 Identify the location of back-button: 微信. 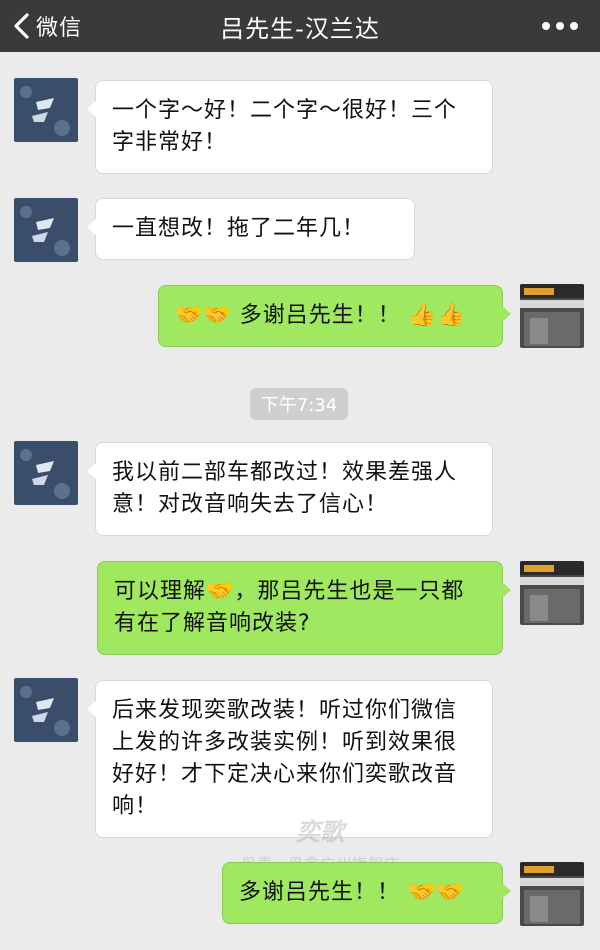
(60, 26).